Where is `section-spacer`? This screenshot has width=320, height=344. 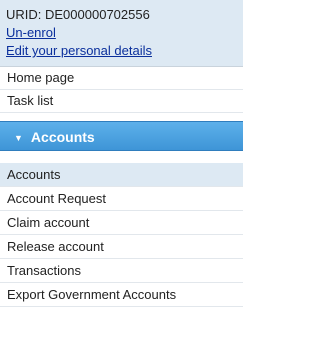
section-spacer is located at coordinates (121, 157).